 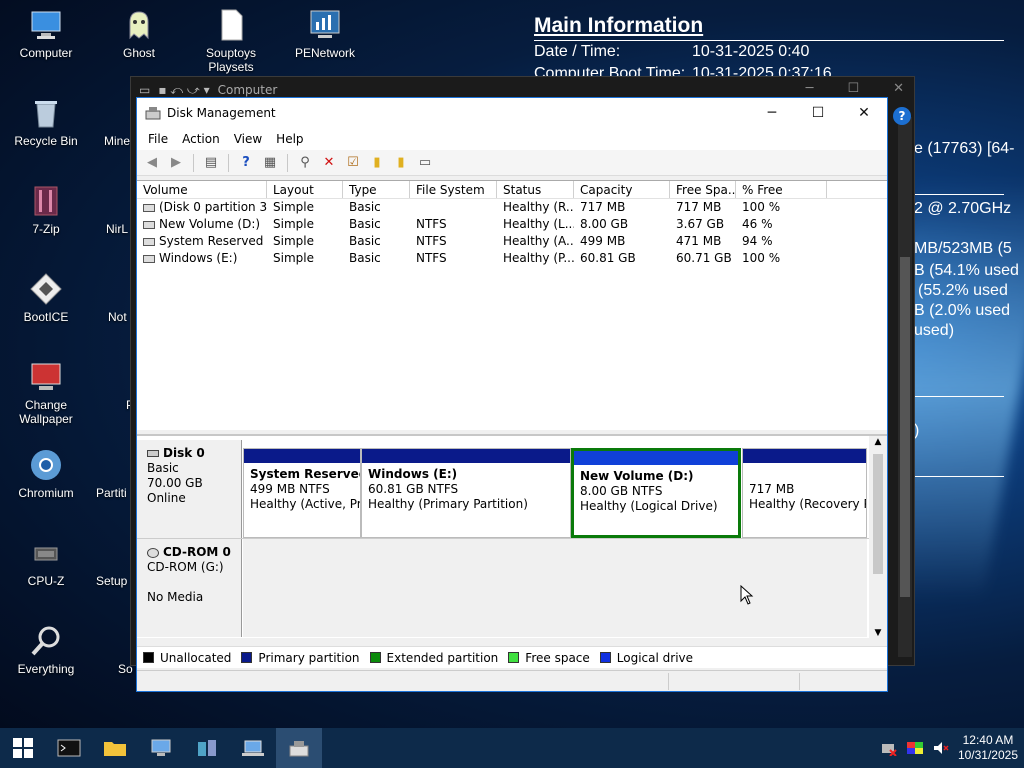 I want to click on window-title: Disk Management, so click(x=221, y=113).